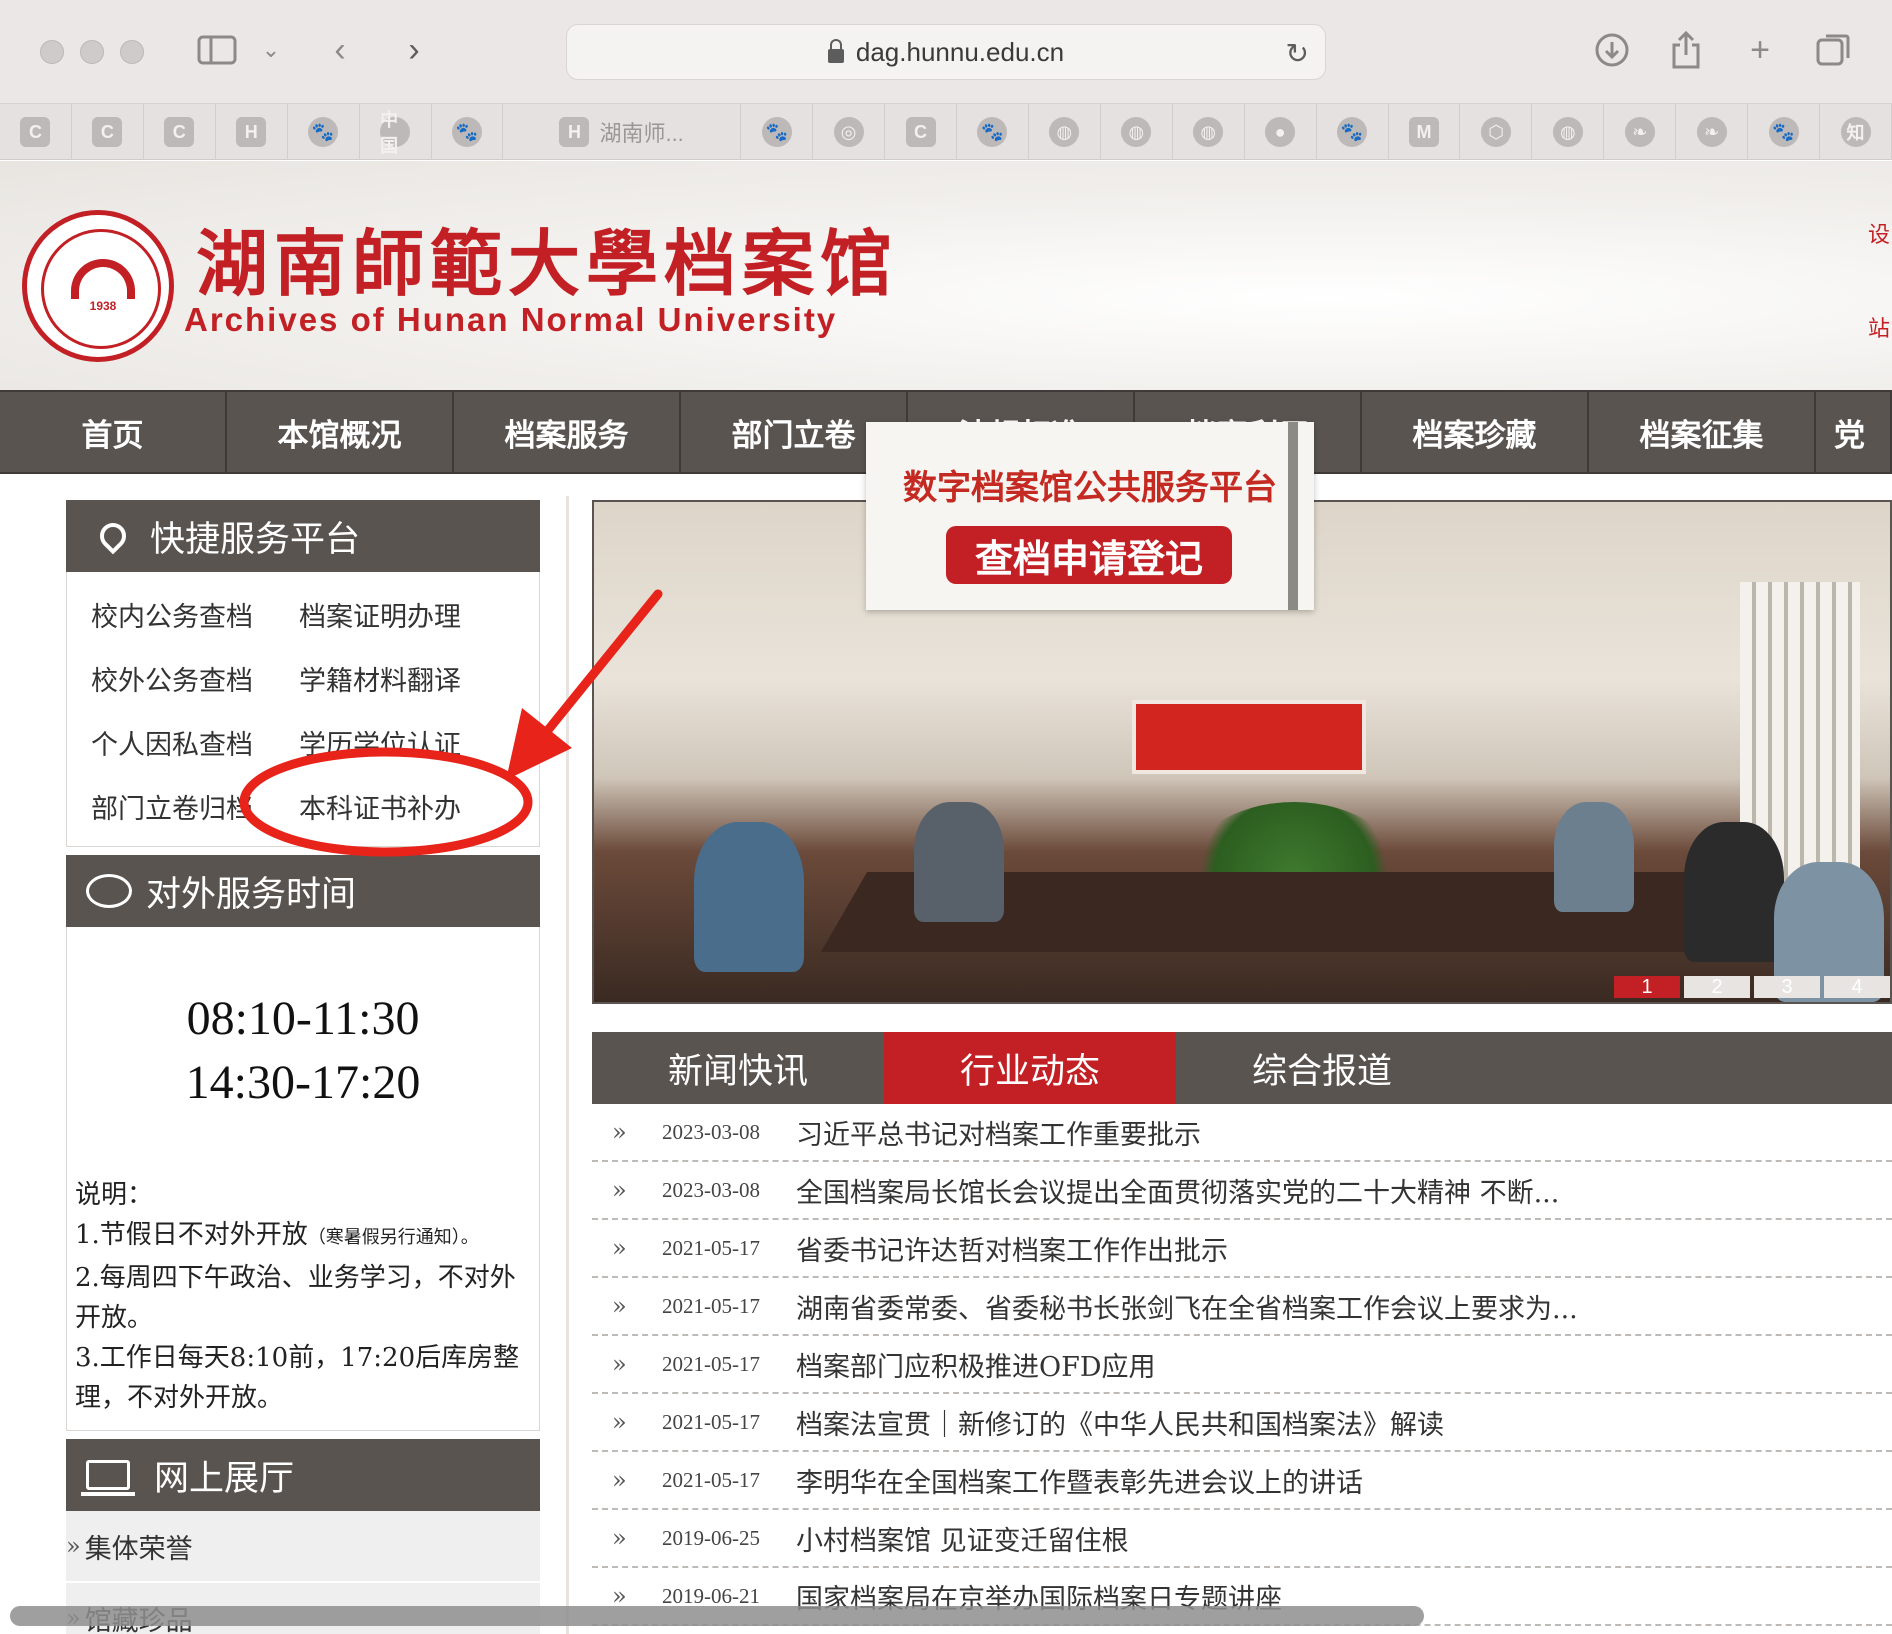 This screenshot has width=1892, height=1634. Describe the element at coordinates (711, 1131) in the screenshot. I see `news-date: 2023-03-08` at that location.